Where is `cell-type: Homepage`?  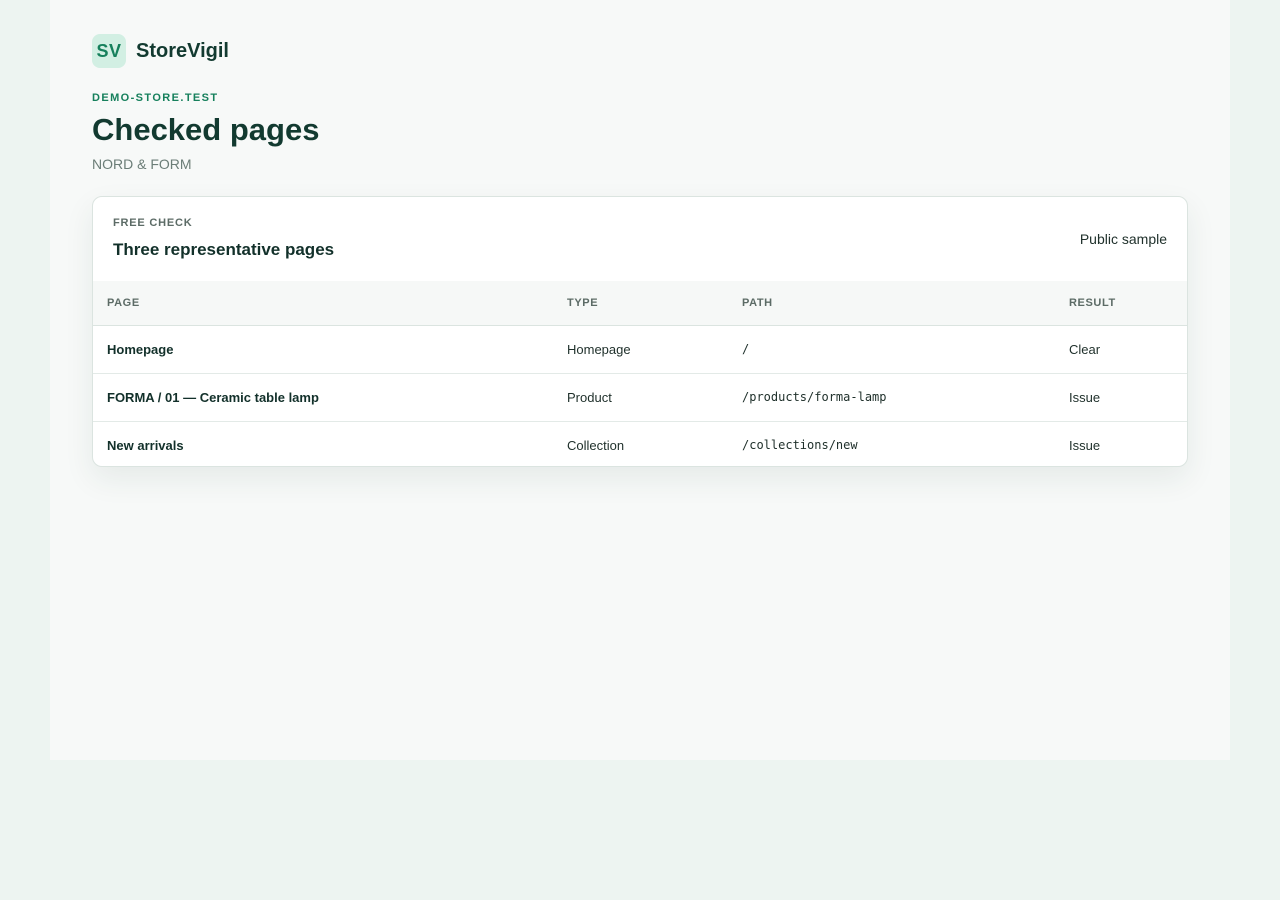 cell-type: Homepage is located at coordinates (640, 349).